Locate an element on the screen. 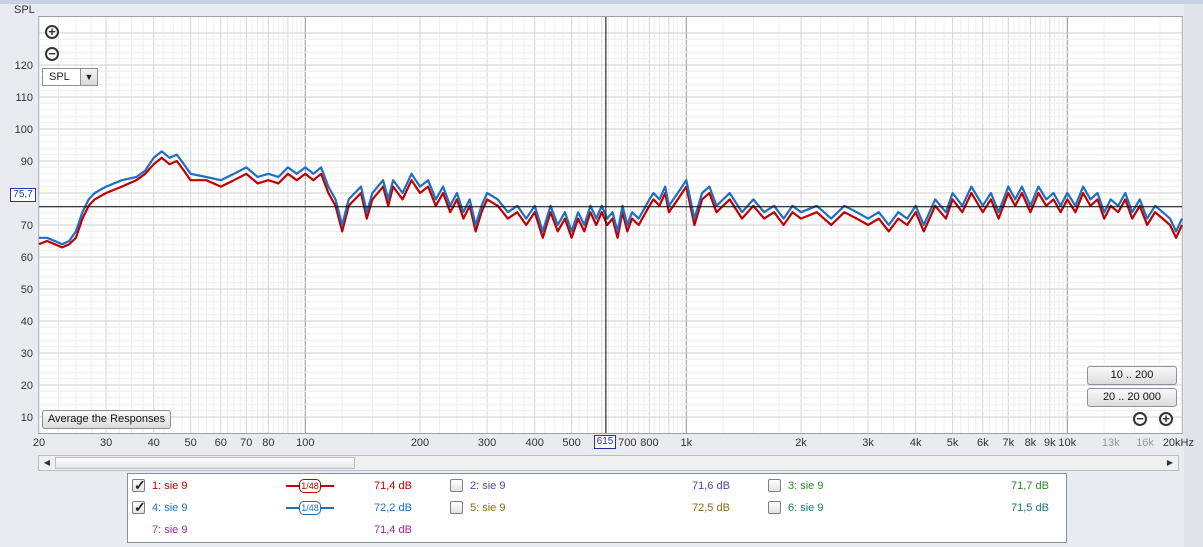 The image size is (1203, 547). range-10-200-button: 10 .. 200 is located at coordinates (1132, 375).